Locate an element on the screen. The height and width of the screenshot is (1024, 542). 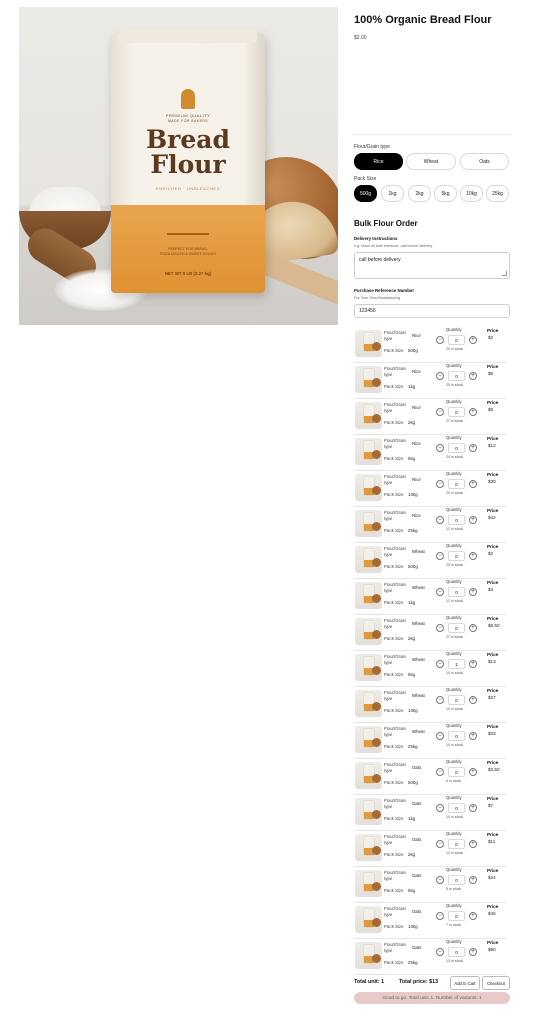
chip-pack-1kg: 1kg is located at coordinates (392, 193).